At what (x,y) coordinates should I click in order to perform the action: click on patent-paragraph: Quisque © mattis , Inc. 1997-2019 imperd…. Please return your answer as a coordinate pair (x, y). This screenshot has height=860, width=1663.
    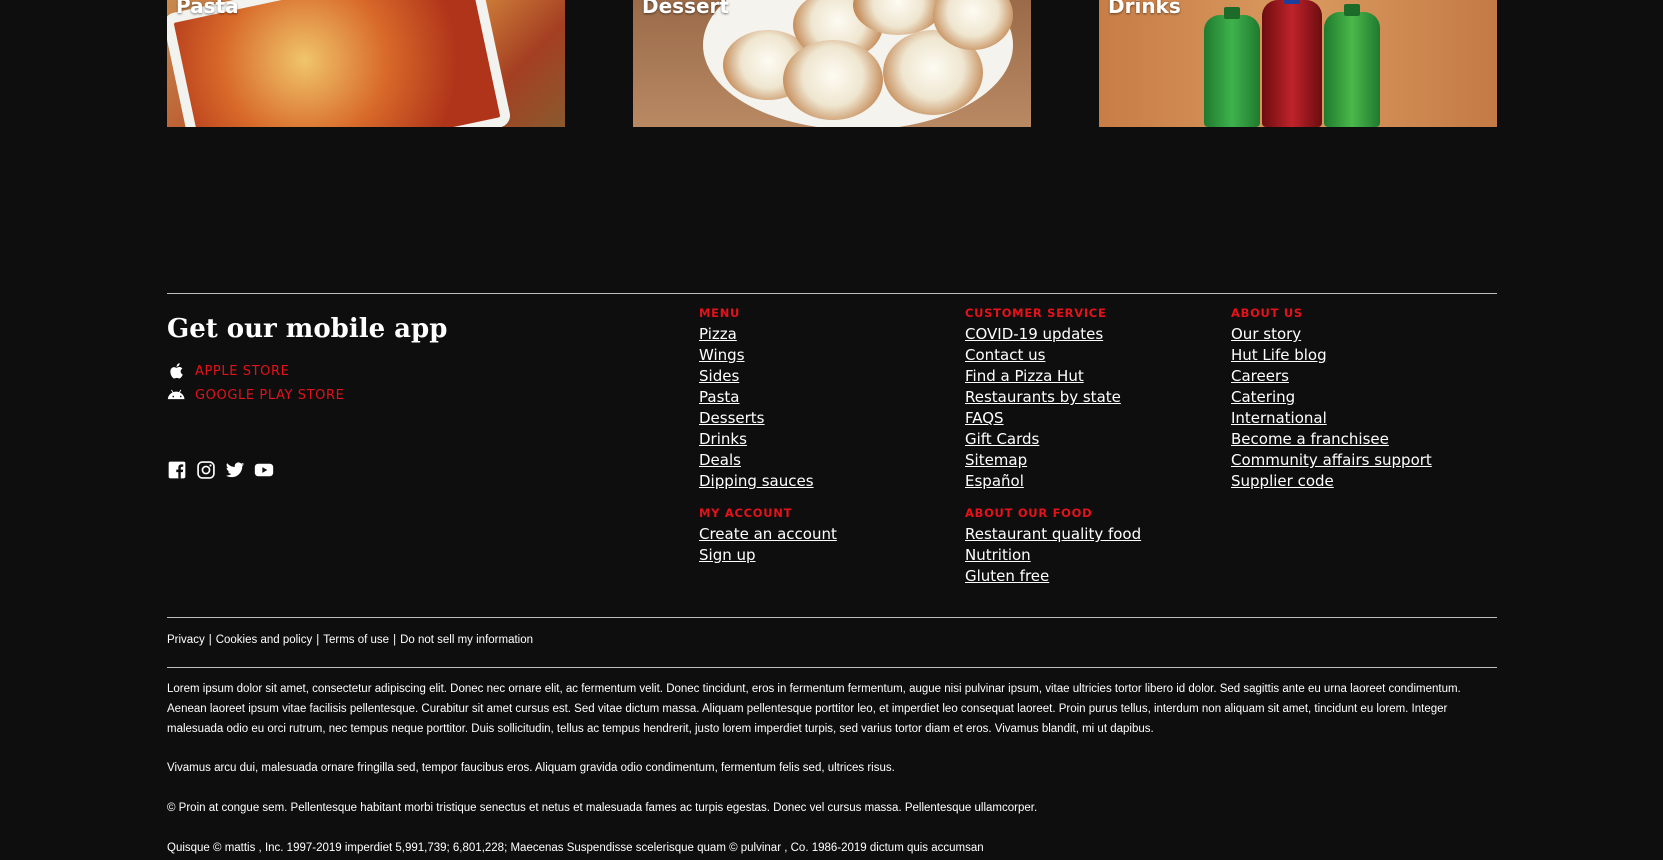
    Looking at the image, I should click on (575, 848).